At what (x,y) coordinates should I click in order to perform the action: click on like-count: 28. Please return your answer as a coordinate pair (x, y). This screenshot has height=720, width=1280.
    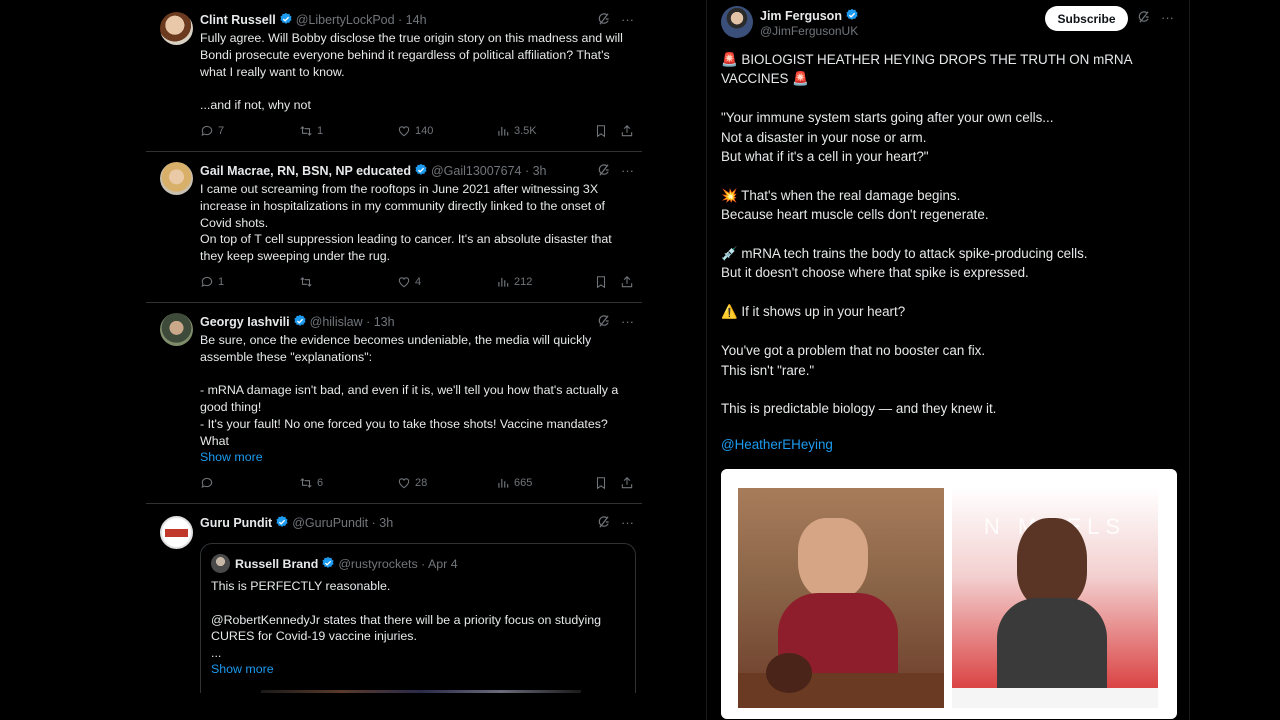
    Looking at the image, I should click on (421, 483).